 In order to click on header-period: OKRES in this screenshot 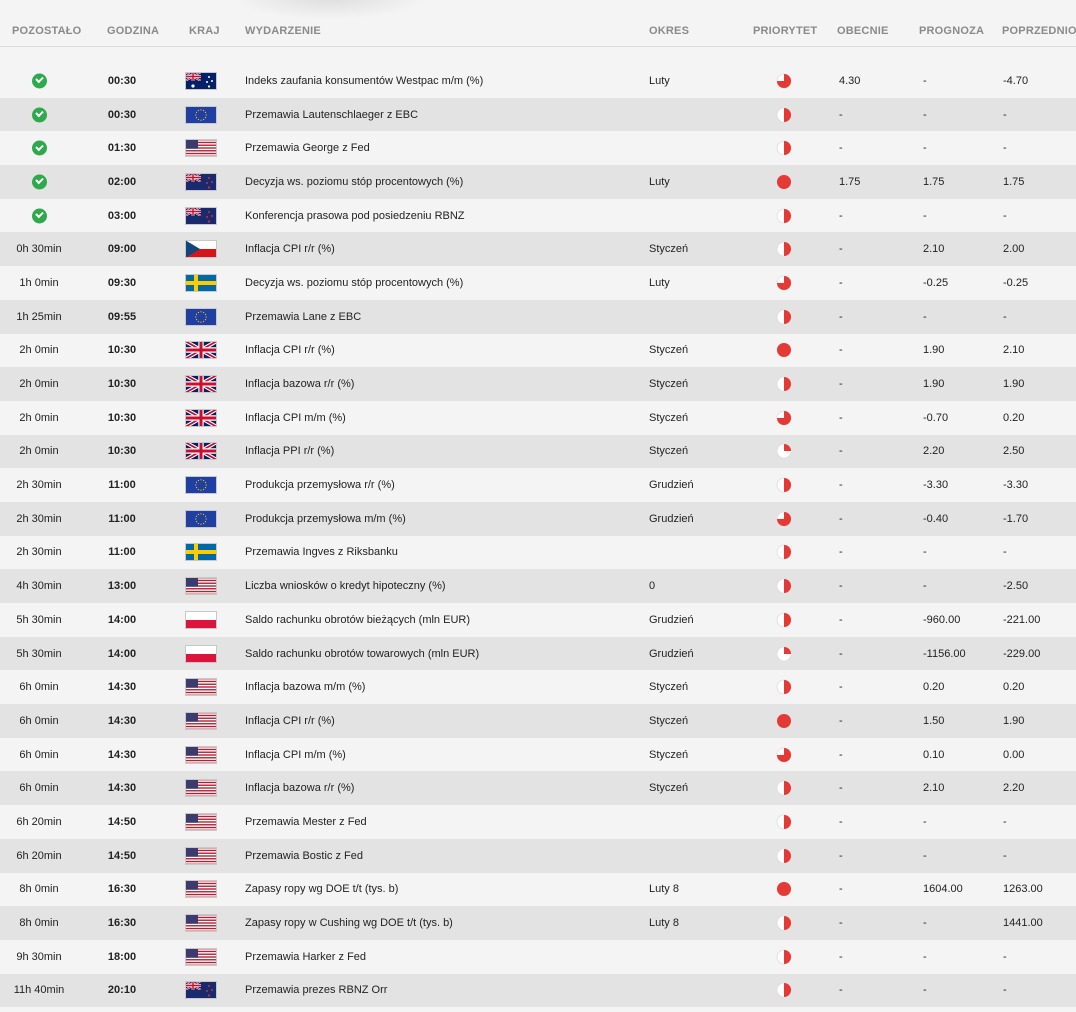, I will do `click(669, 31)`.